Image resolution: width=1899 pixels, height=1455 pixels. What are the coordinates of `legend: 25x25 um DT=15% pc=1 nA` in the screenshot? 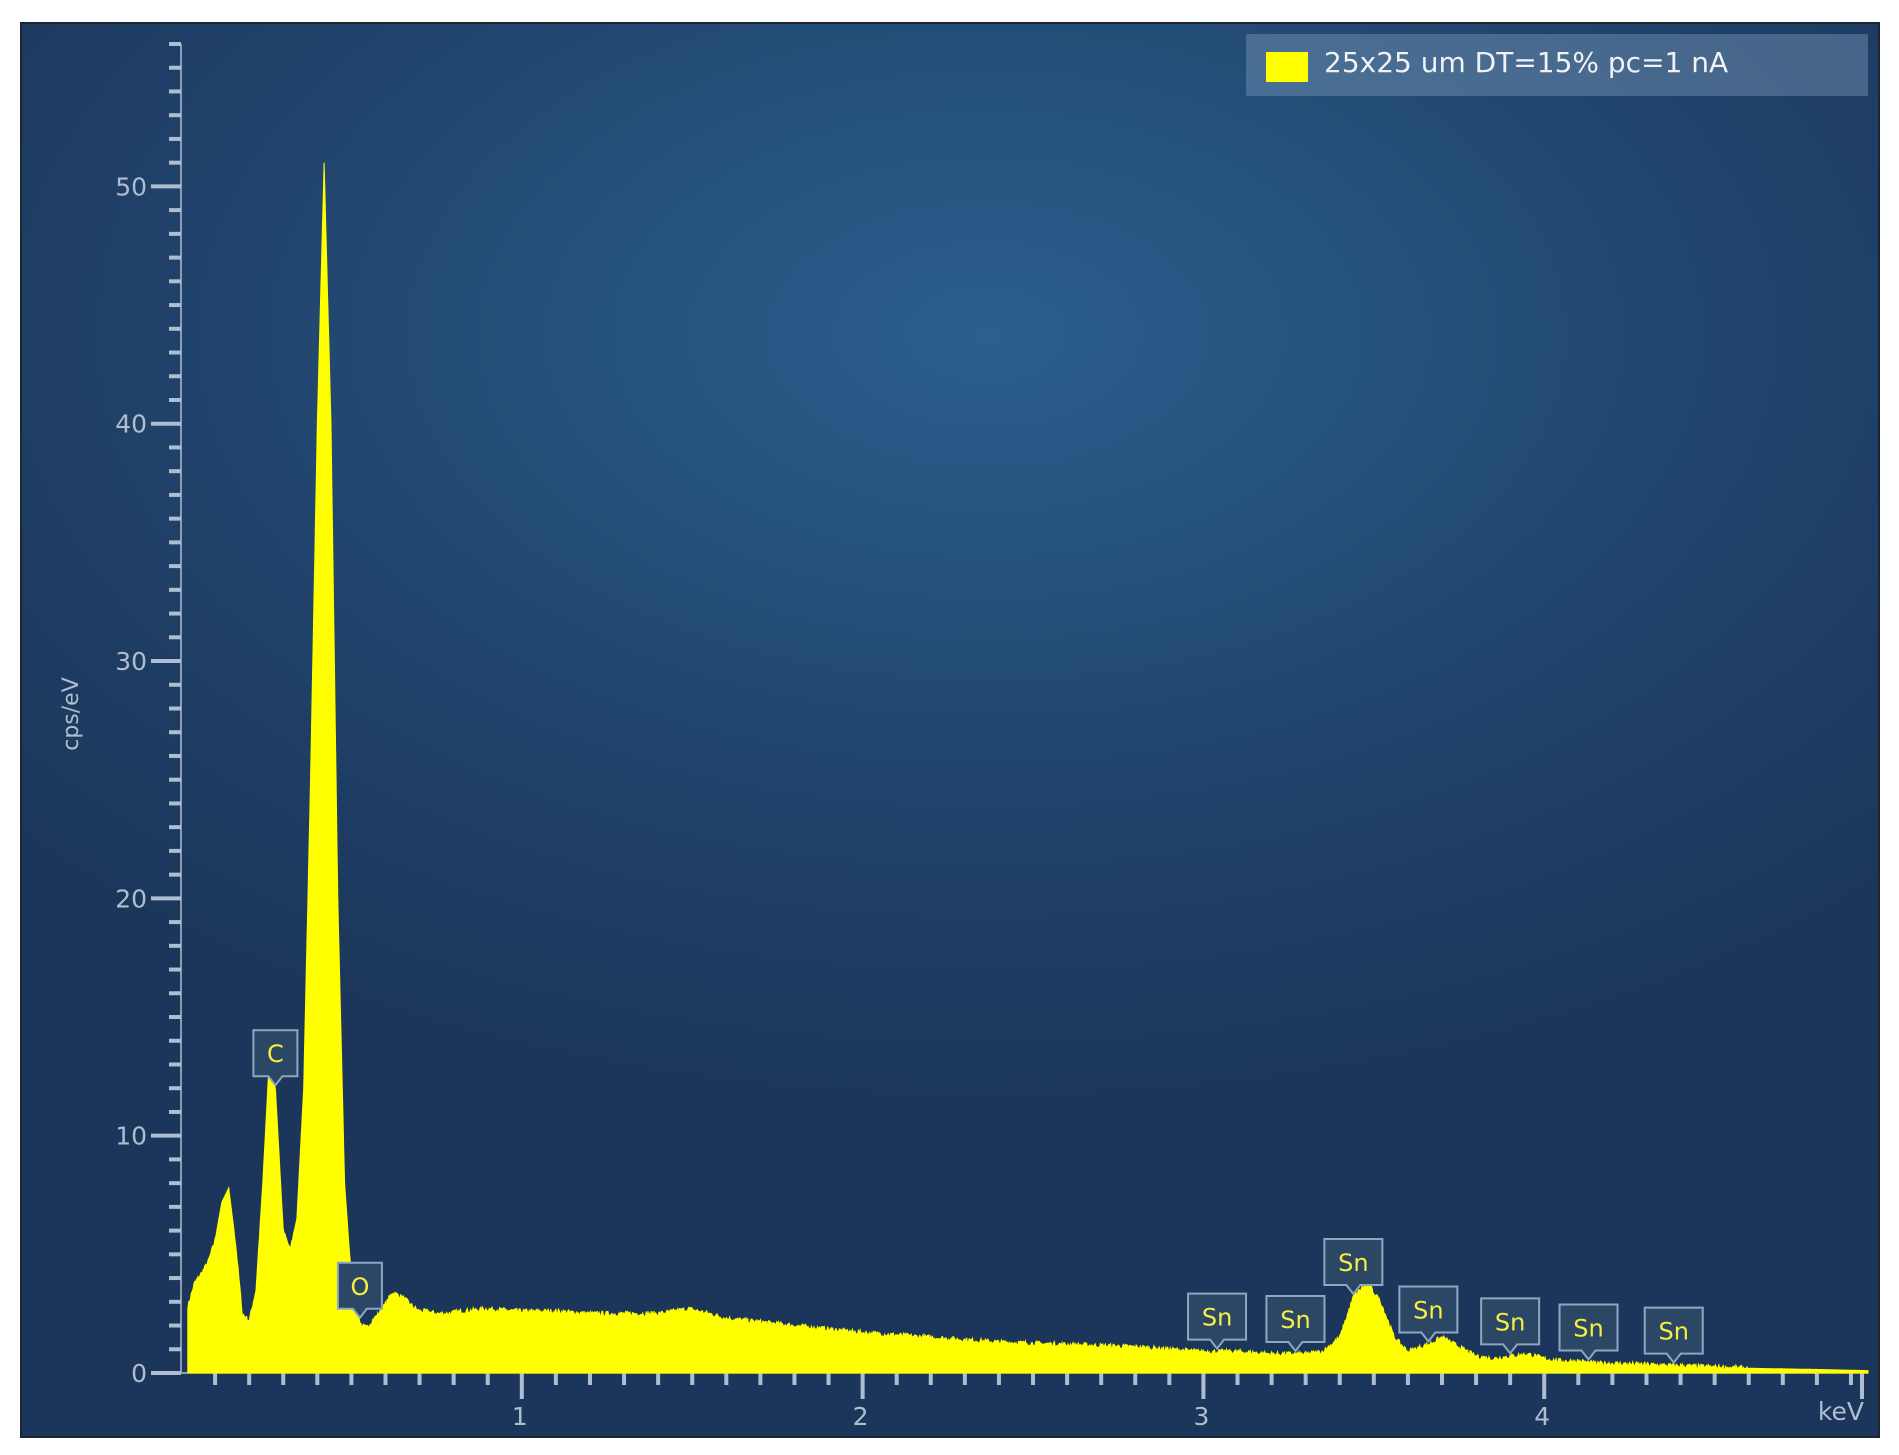 It's located at (1557, 65).